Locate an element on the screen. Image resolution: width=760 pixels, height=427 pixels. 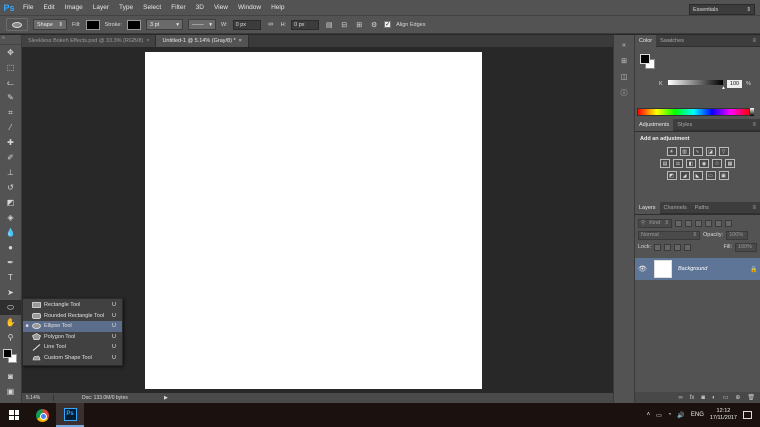
ellipse-tool-icon: ⬭ is located at coordinates (10, 307).